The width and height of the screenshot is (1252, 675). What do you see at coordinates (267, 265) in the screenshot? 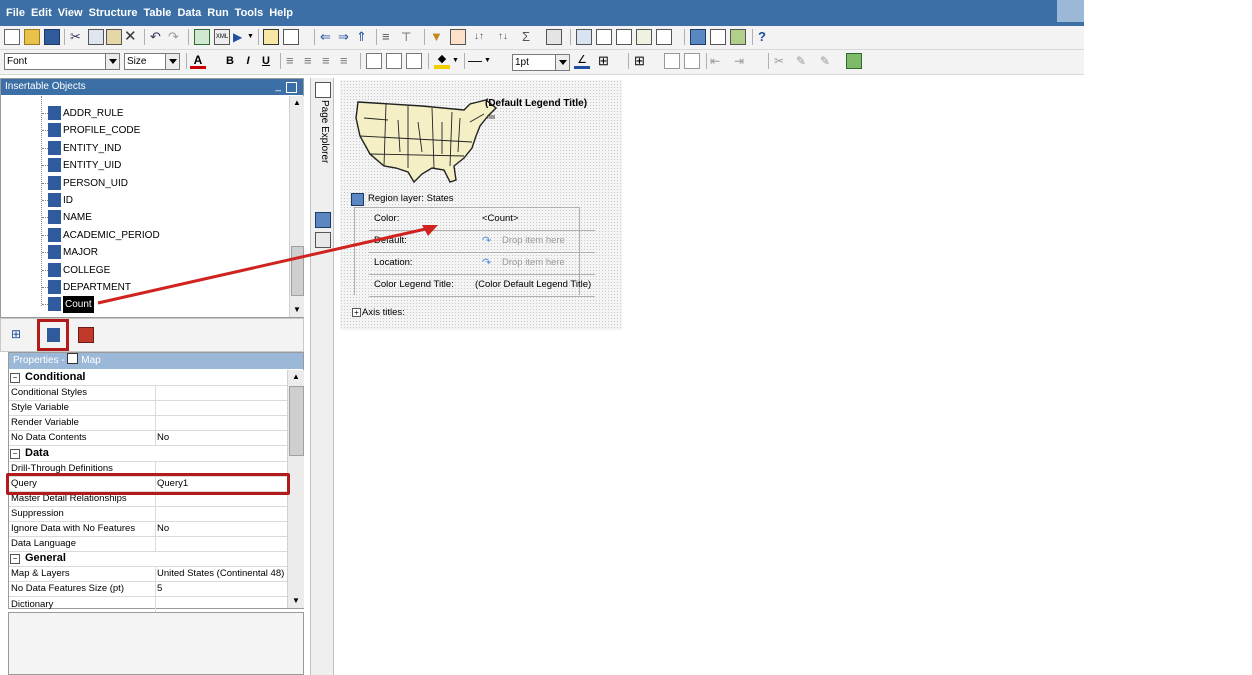
I see `annotation-arrow` at bounding box center [267, 265].